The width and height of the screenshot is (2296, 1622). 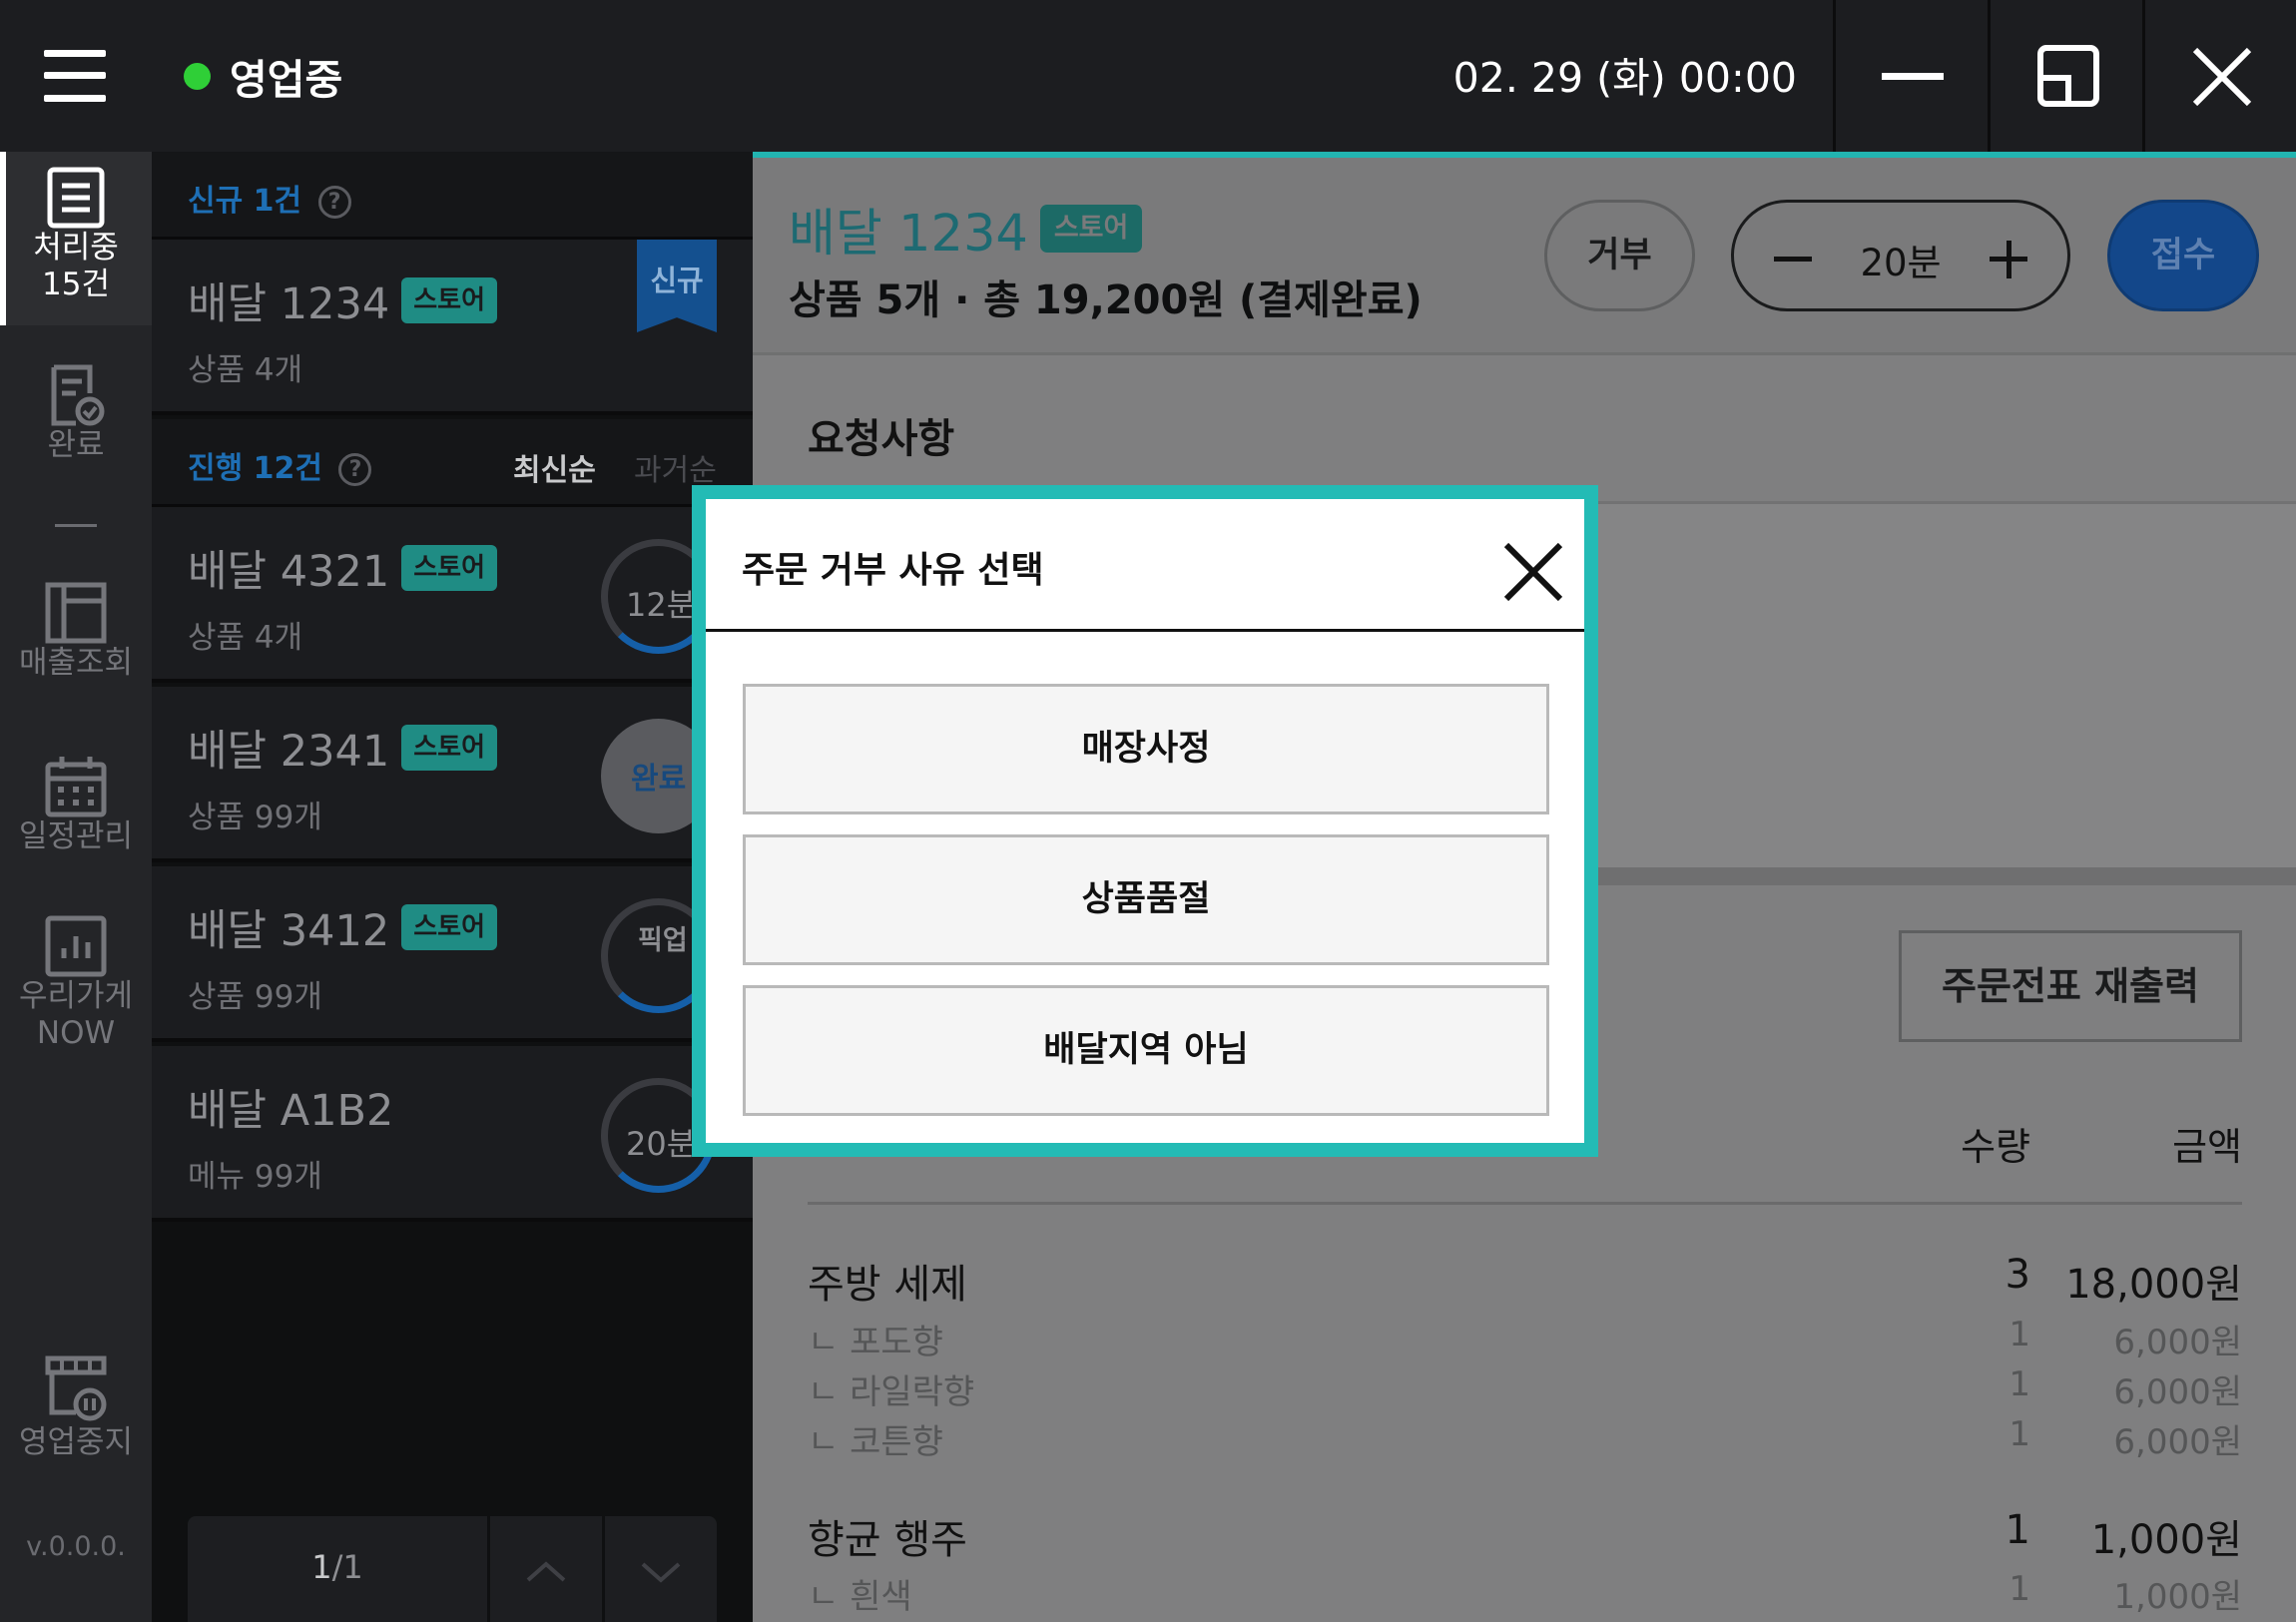 I want to click on active-indicator, so click(x=3, y=238).